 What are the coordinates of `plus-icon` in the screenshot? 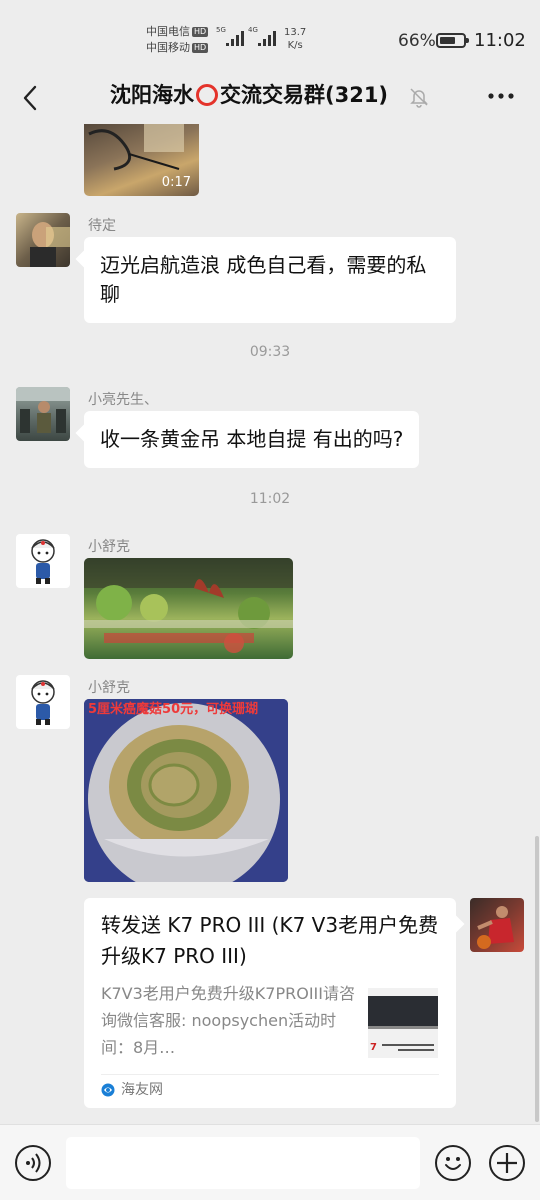 It's located at (507, 1163).